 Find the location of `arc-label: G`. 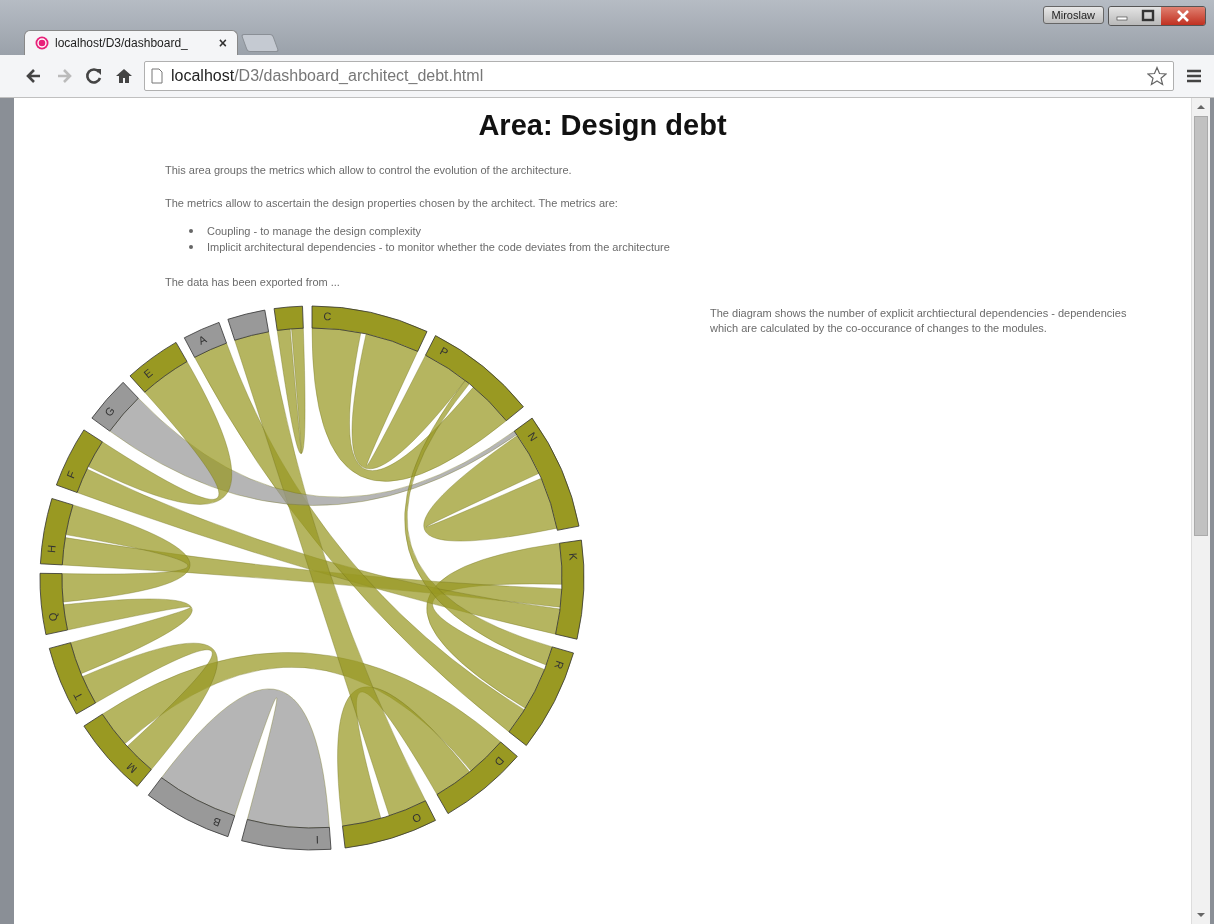

arc-label: G is located at coordinates (109, 411).